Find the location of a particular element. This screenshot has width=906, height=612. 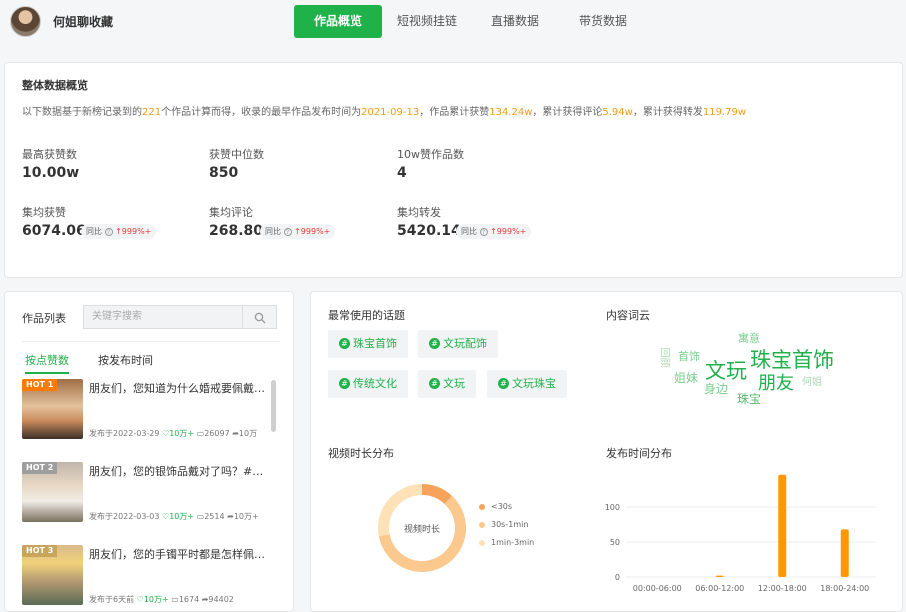

x-tick-label: 12:00-18:00 is located at coordinates (782, 588).